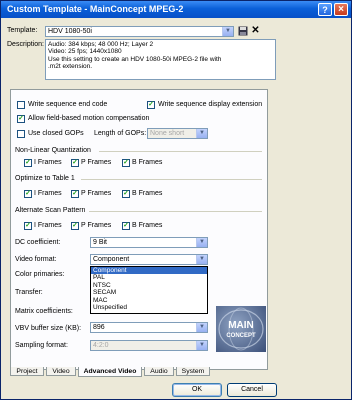 The width and height of the screenshot is (352, 400). Describe the element at coordinates (22, 30) in the screenshot. I see `template-label: Template:` at that location.